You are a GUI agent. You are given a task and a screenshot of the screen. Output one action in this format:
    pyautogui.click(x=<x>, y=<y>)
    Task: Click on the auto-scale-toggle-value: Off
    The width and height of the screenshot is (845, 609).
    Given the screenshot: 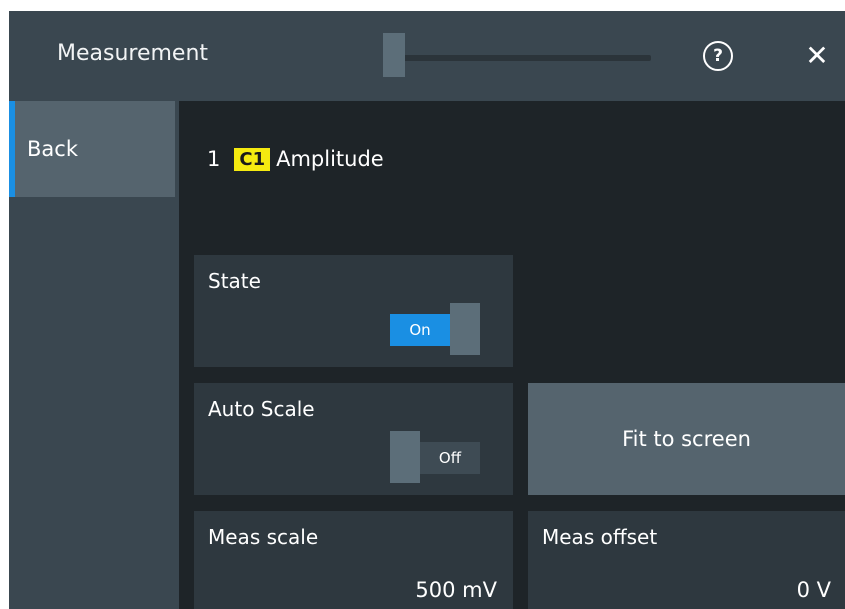 What is the action you would take?
    pyautogui.click(x=450, y=458)
    